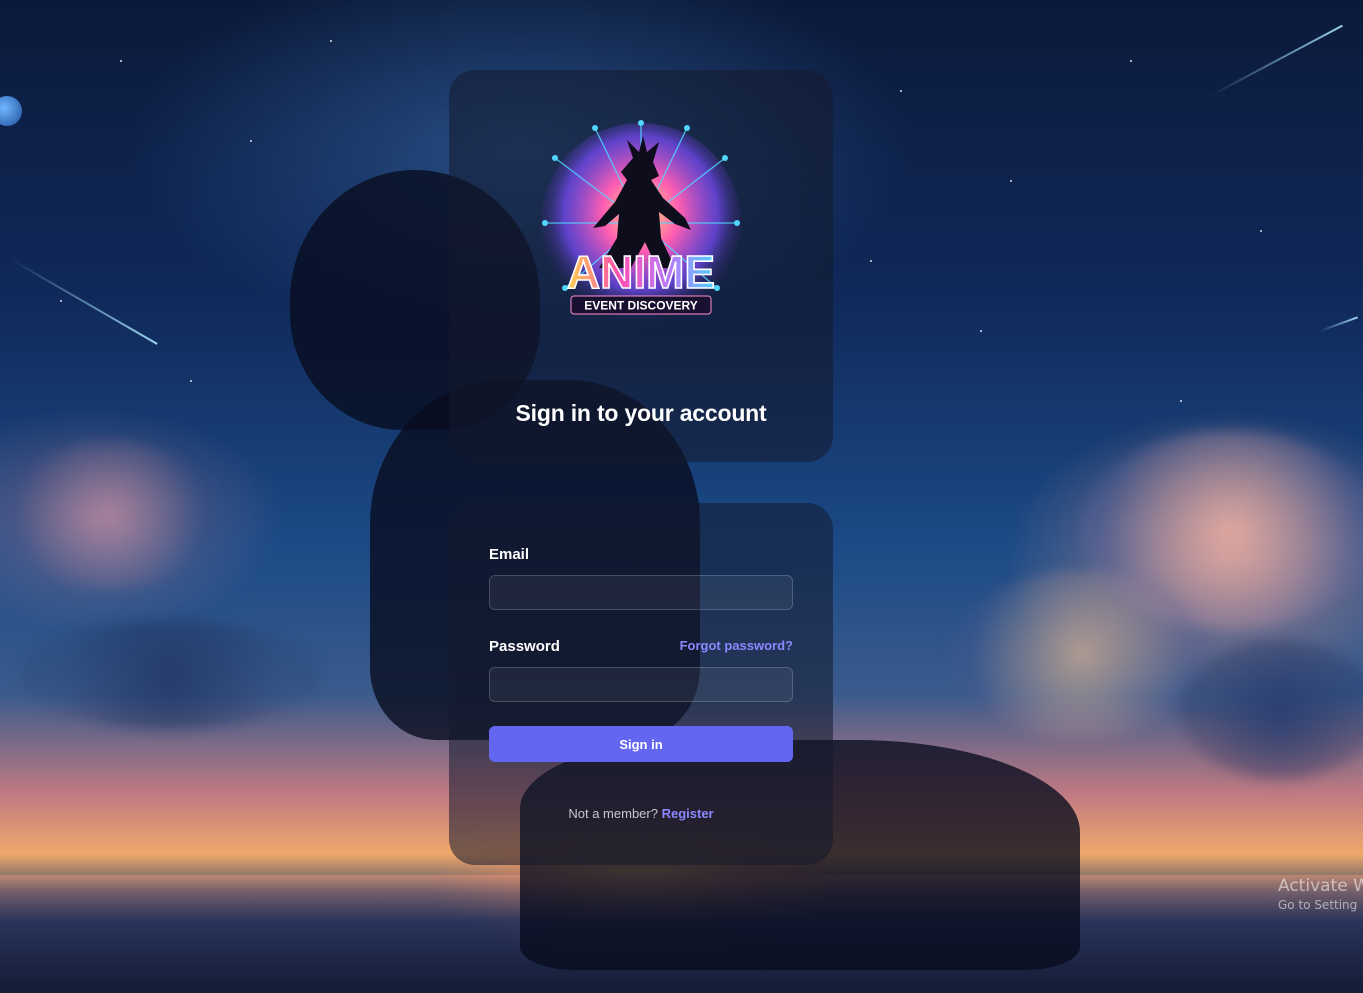 This screenshot has height=993, width=1363. What do you see at coordinates (736, 645) in the screenshot?
I see `forgot-password-link: Forgot password?` at bounding box center [736, 645].